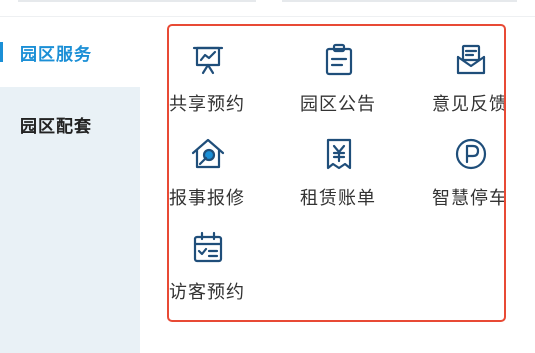 This screenshot has height=353, width=535. I want to click on house-wrench-icon, so click(208, 154).